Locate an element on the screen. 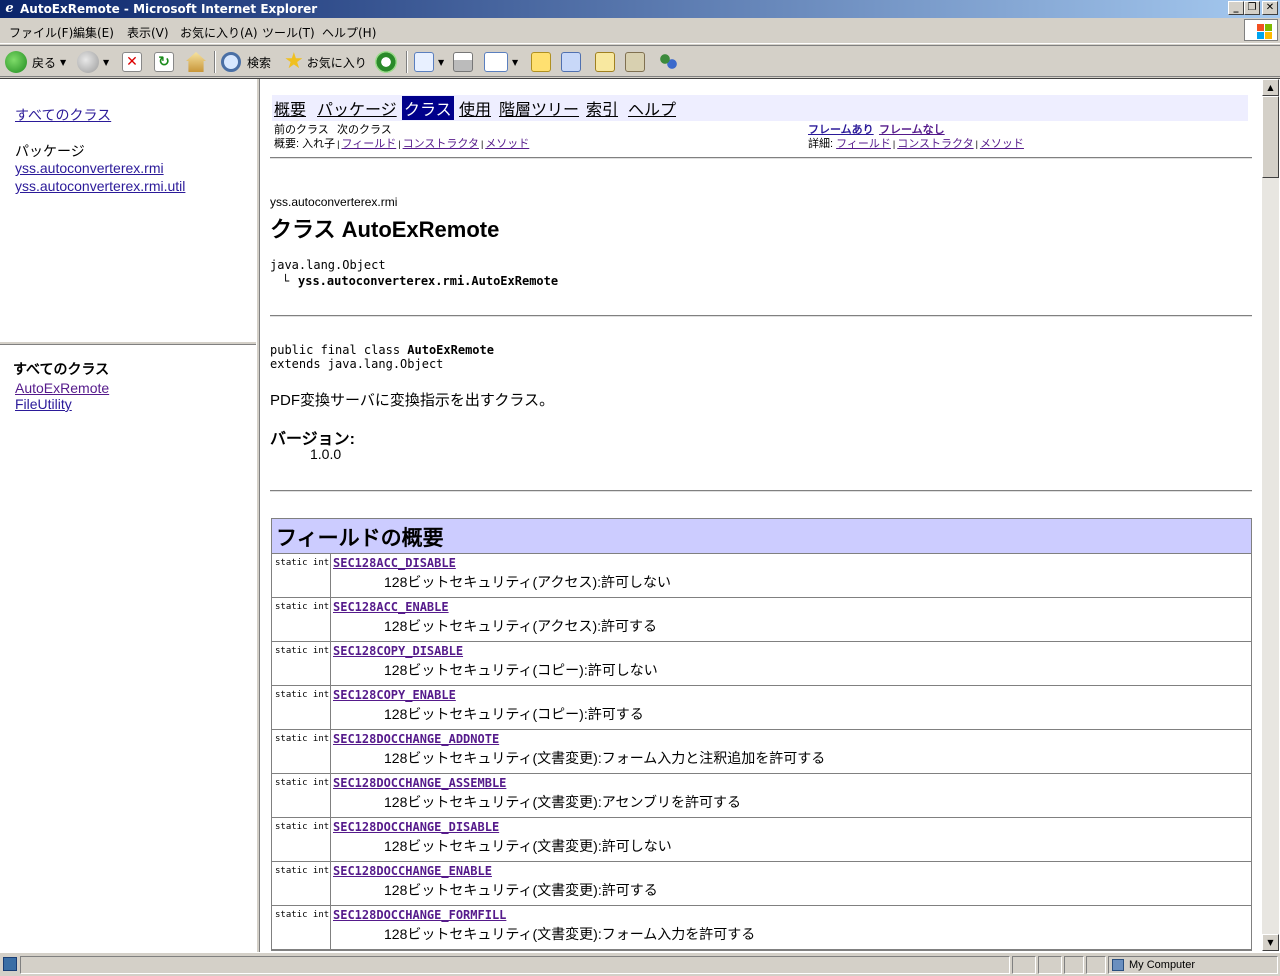 Image resolution: width=1280 pixels, height=976 pixels. field-name-link: SEC128ACC_ENABLE is located at coordinates (792, 608).